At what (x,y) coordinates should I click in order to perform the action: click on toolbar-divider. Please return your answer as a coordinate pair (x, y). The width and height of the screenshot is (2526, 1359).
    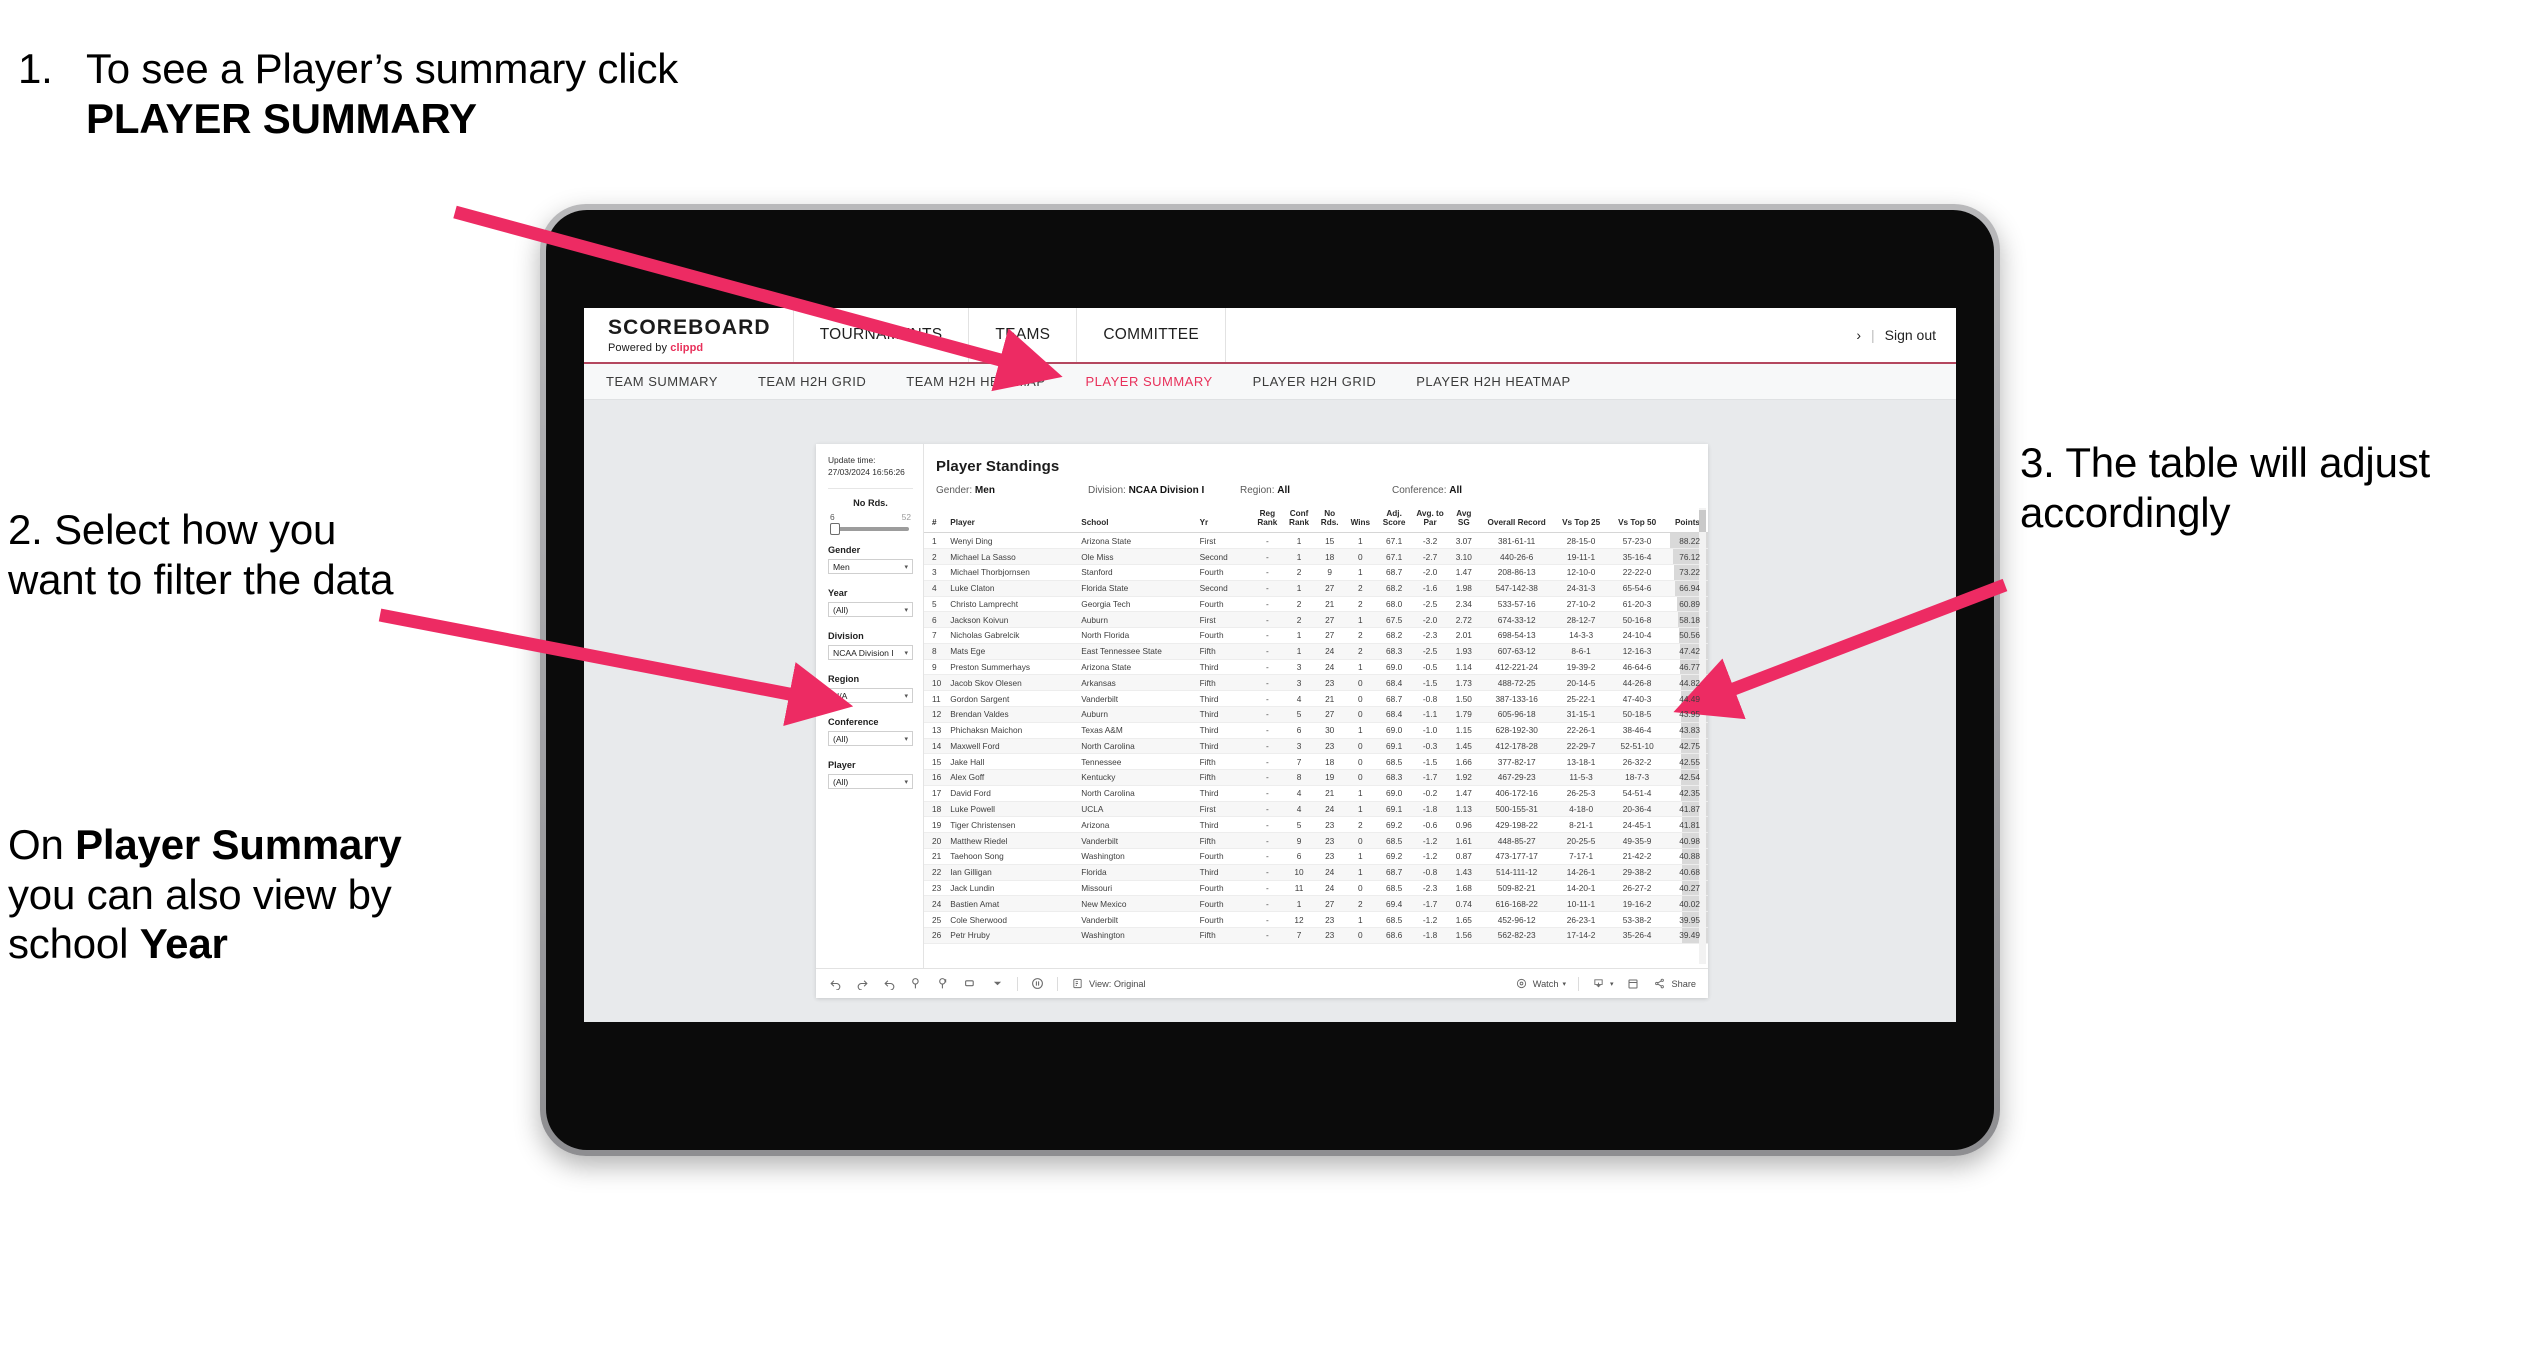
    Looking at the image, I should click on (1017, 983).